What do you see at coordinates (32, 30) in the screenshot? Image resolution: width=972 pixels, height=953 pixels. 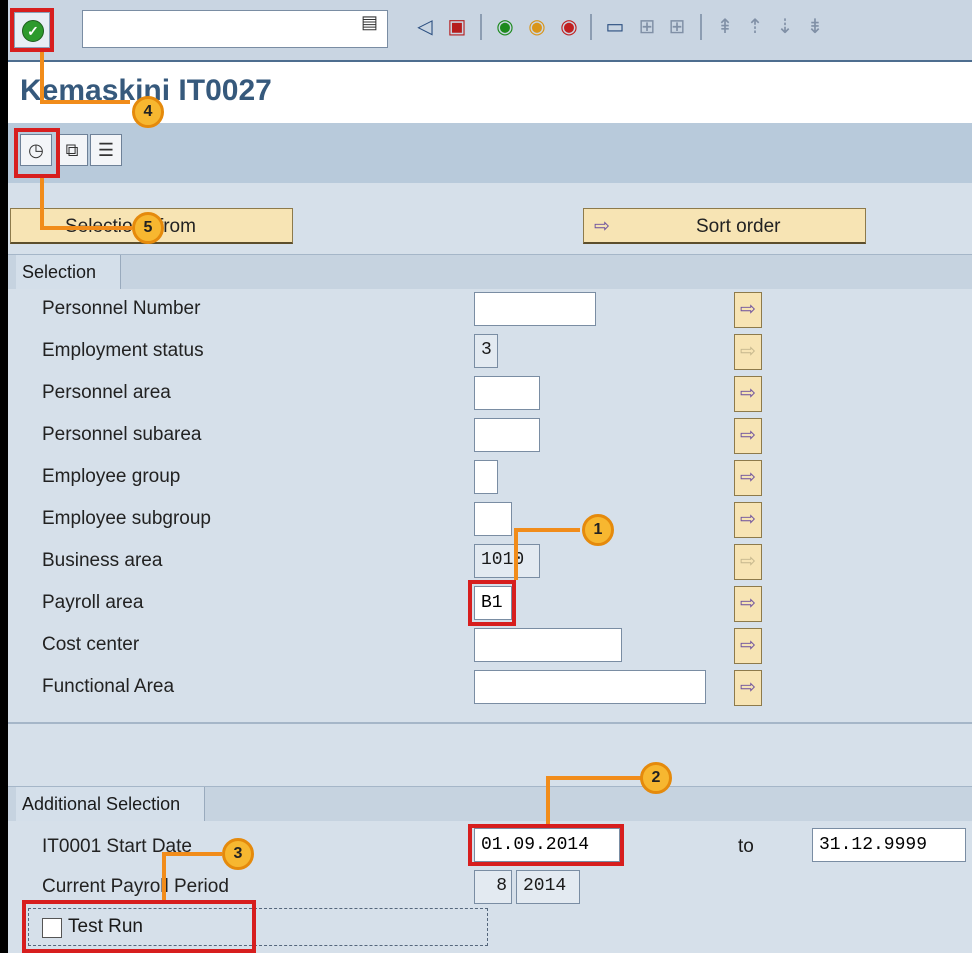 I see `highlight-enter-button` at bounding box center [32, 30].